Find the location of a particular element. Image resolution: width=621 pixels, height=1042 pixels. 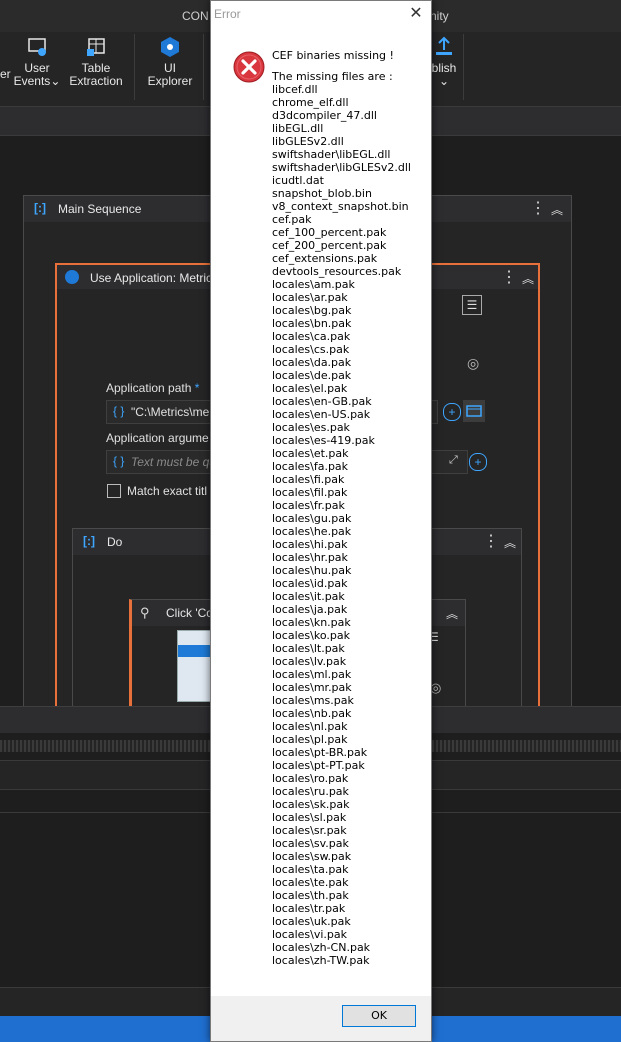

application-arguments-label: Application argume is located at coordinates (157, 438).